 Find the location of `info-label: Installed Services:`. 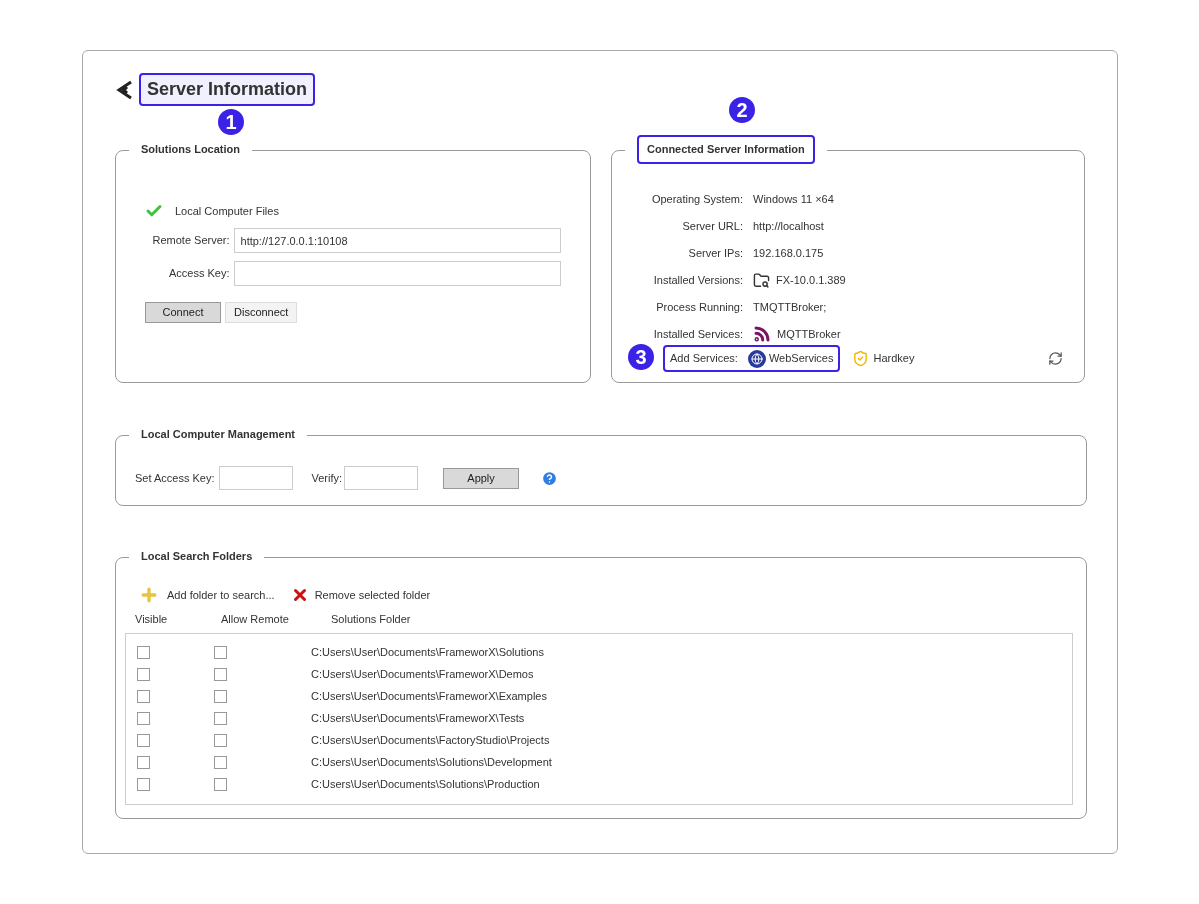

info-label: Installed Services: is located at coordinates (697, 334).